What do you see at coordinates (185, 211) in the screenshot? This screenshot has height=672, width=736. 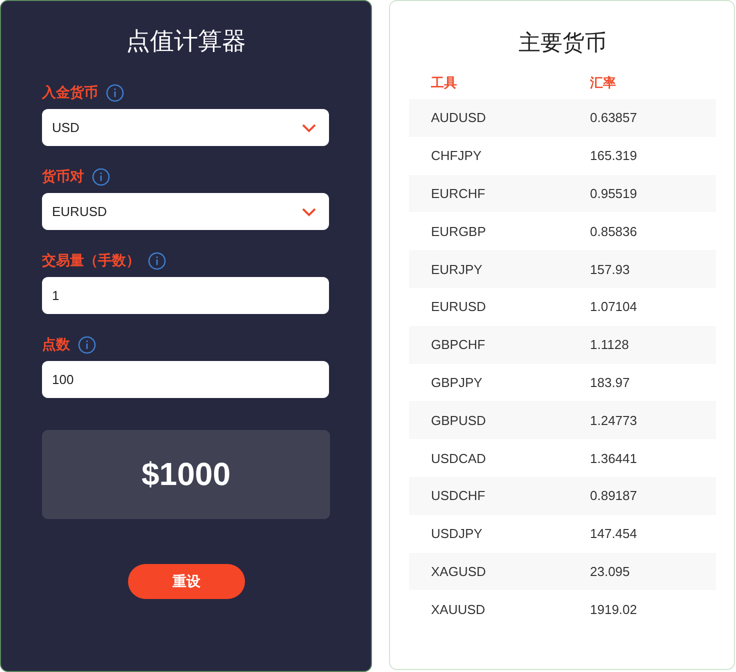 I see `dropdown: EURUSD` at bounding box center [185, 211].